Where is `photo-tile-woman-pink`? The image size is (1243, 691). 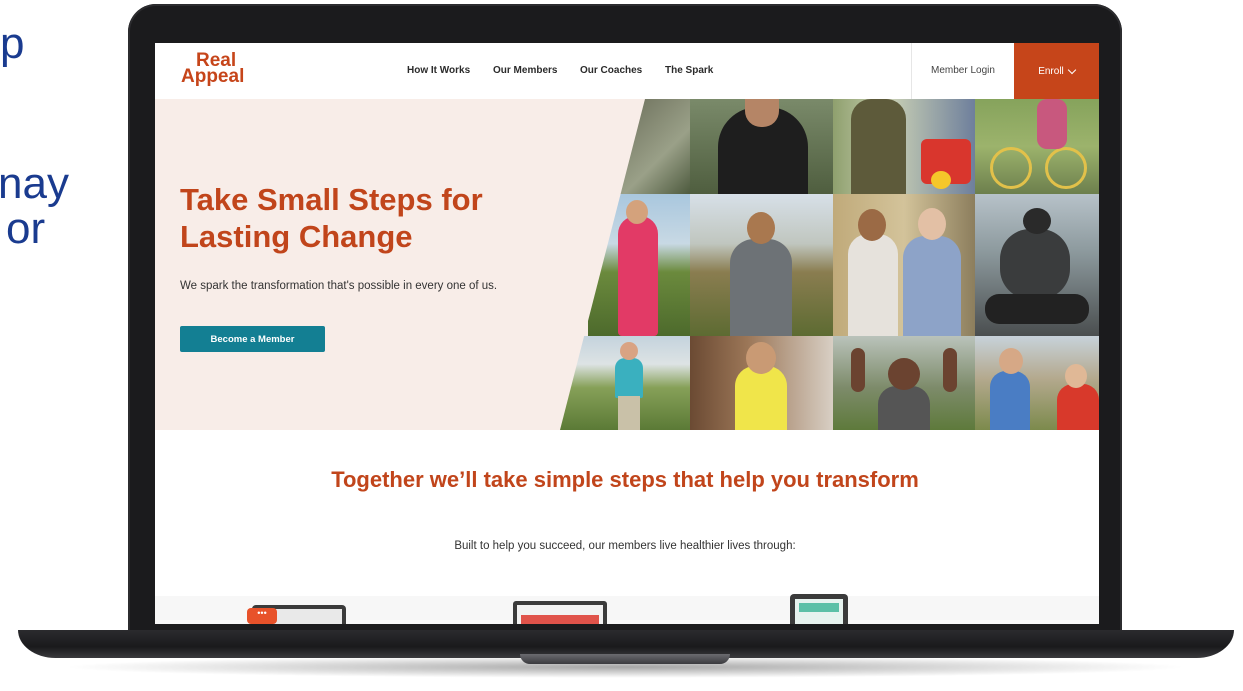
photo-tile-woman-pink is located at coordinates (639, 265).